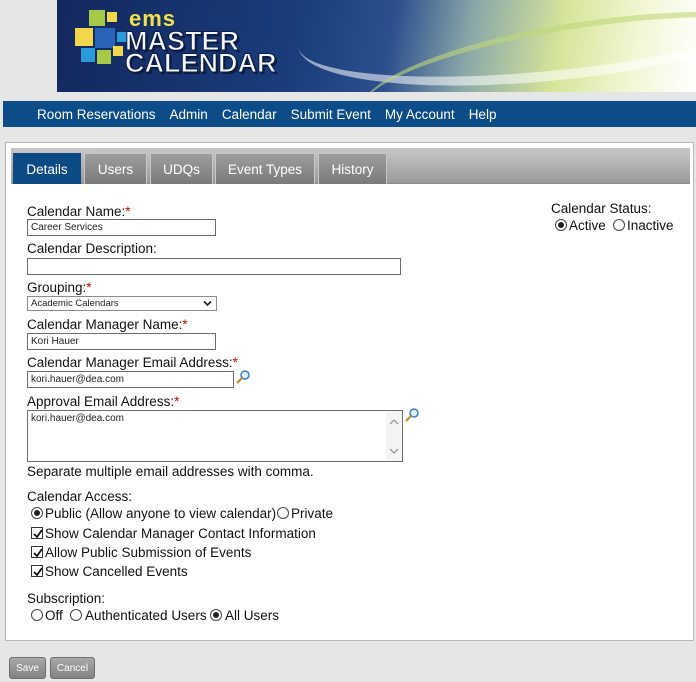  Describe the element at coordinates (116, 571) in the screenshot. I see `show-cancelled-label: Show Cancelled Events` at that location.